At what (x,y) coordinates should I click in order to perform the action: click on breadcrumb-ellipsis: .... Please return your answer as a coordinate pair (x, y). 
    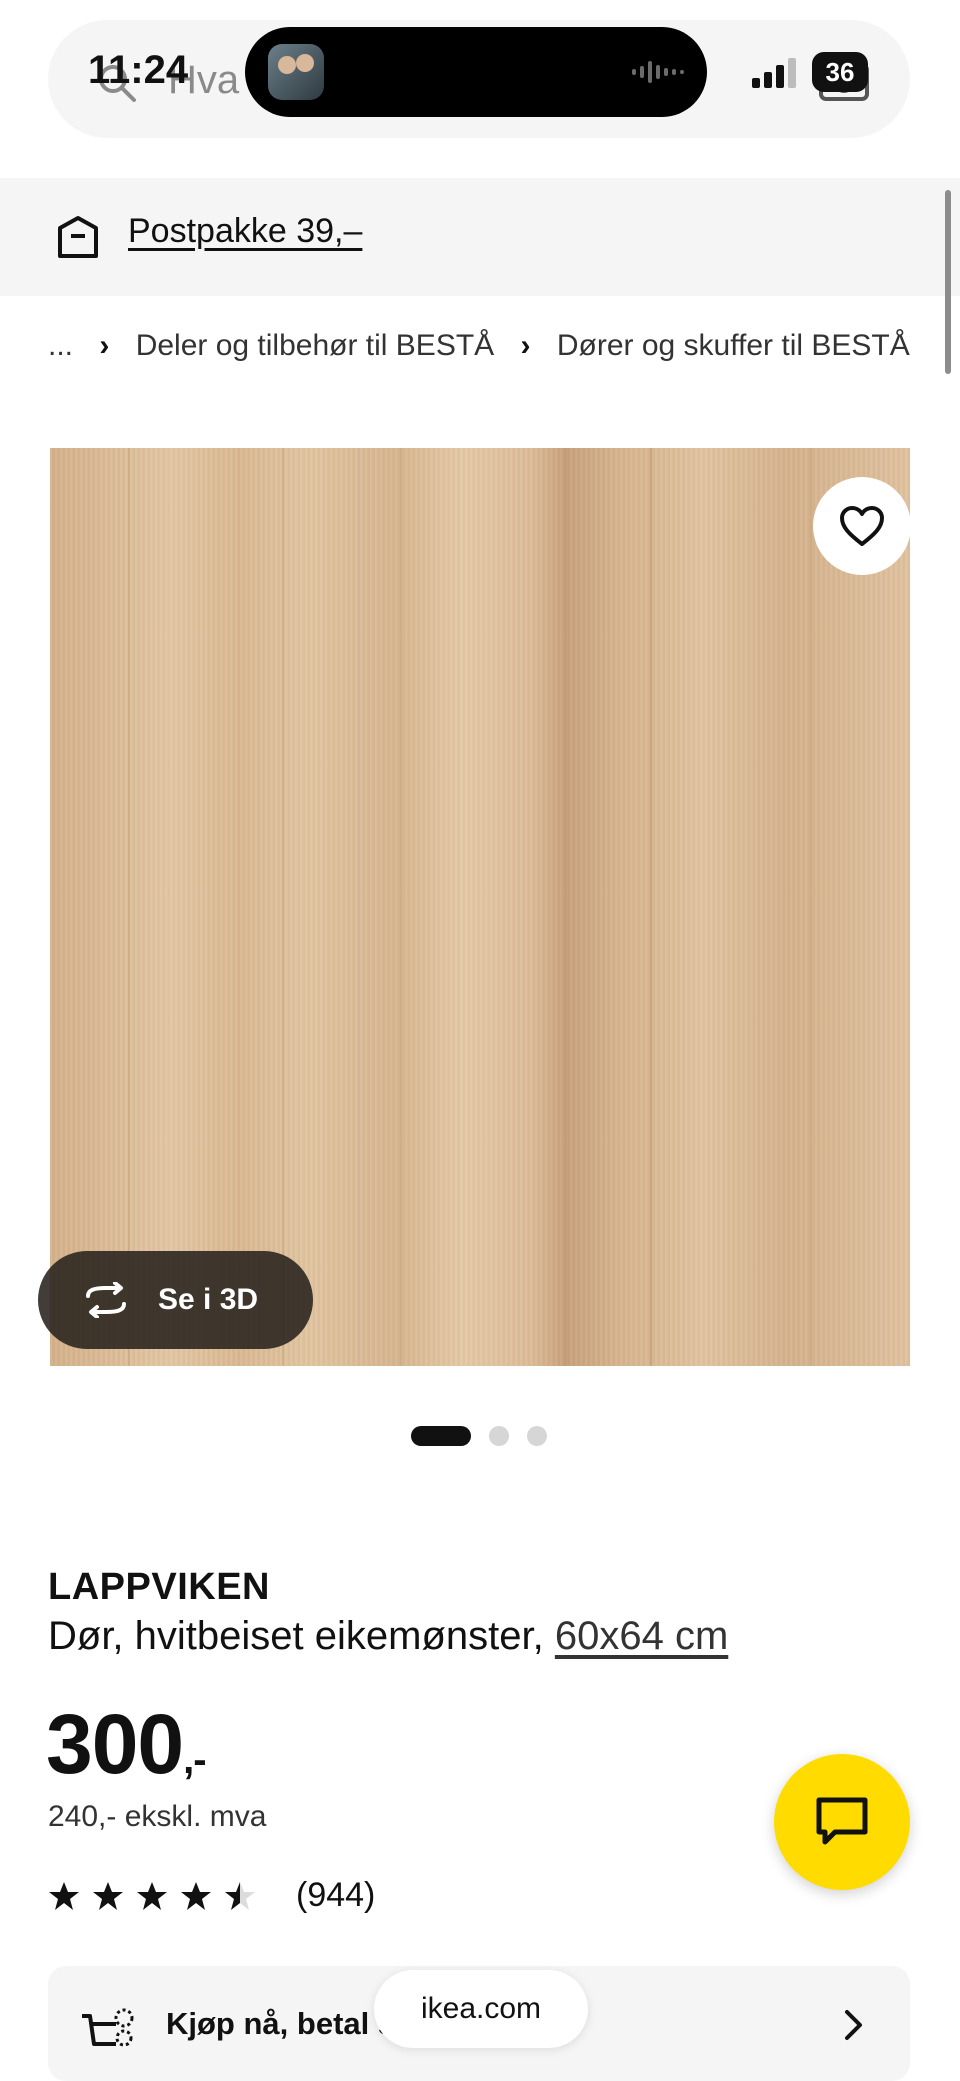
    Looking at the image, I should click on (60, 345).